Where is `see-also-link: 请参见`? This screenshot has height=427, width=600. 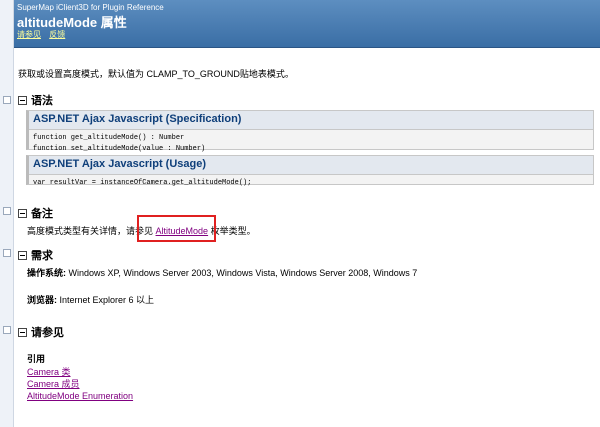 see-also-link: 请参见 is located at coordinates (29, 34).